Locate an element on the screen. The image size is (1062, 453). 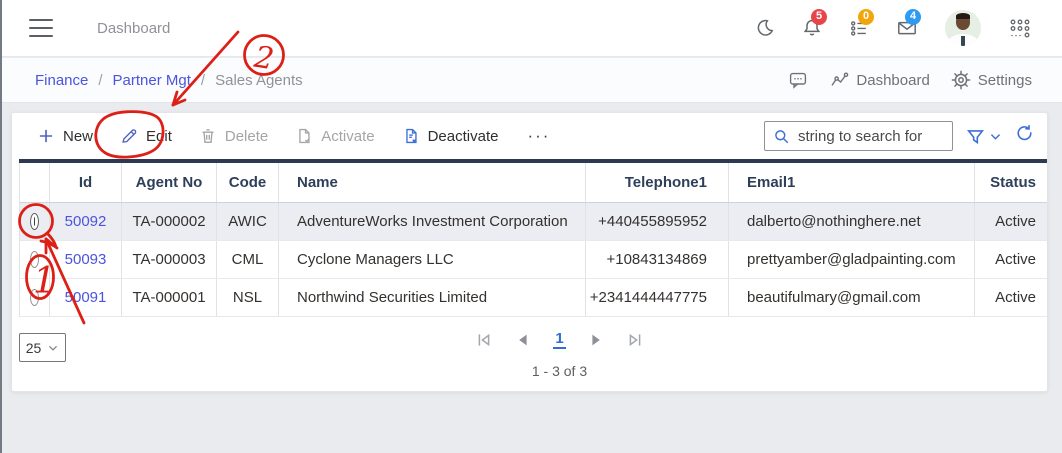
page-number-1: 1 is located at coordinates (559, 339).